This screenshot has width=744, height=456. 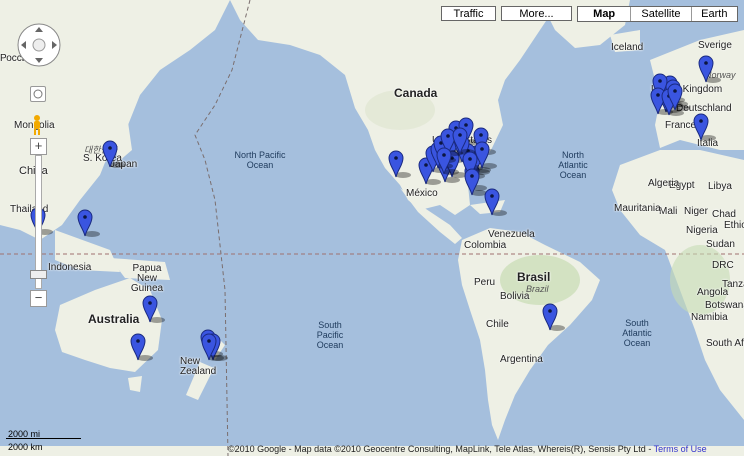 I want to click on traffic-button: Traffic, so click(x=468, y=13).